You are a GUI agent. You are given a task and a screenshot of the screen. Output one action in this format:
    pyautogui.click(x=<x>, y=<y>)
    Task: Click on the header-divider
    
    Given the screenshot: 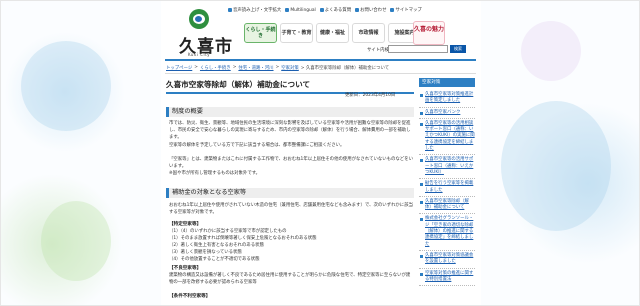 What is the action you would take?
    pyautogui.click(x=320, y=60)
    